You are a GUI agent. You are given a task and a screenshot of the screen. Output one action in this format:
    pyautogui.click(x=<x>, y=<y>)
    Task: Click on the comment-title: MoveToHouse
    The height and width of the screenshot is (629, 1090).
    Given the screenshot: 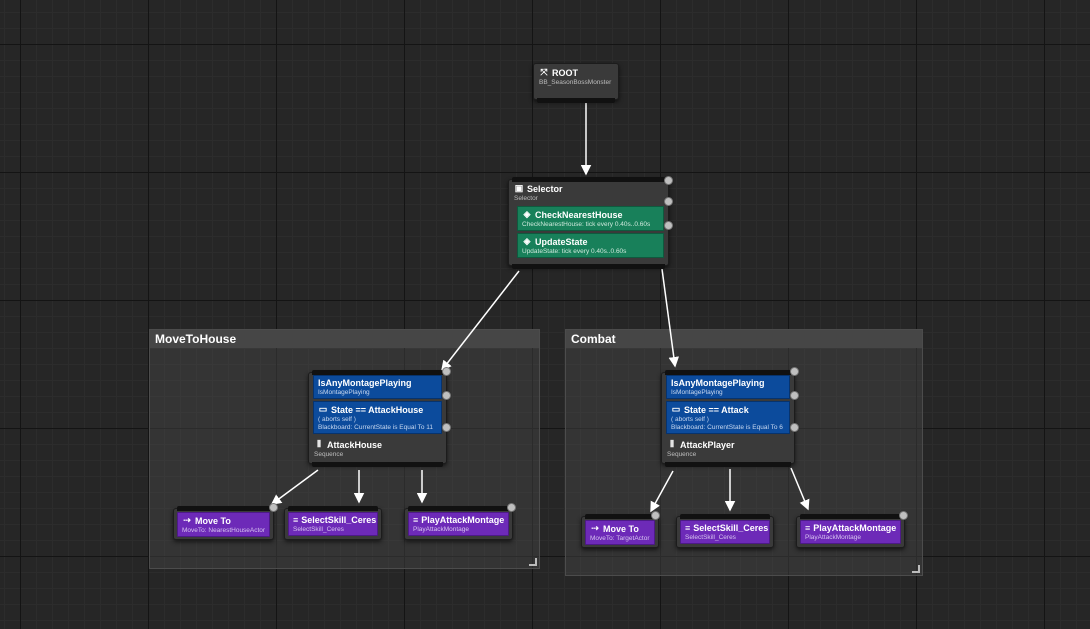 What is the action you would take?
    pyautogui.click(x=344, y=339)
    